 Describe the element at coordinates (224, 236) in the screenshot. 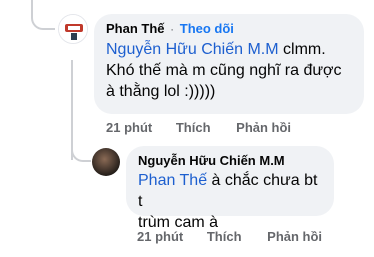

I see `reply-like-button: Thích` at that location.